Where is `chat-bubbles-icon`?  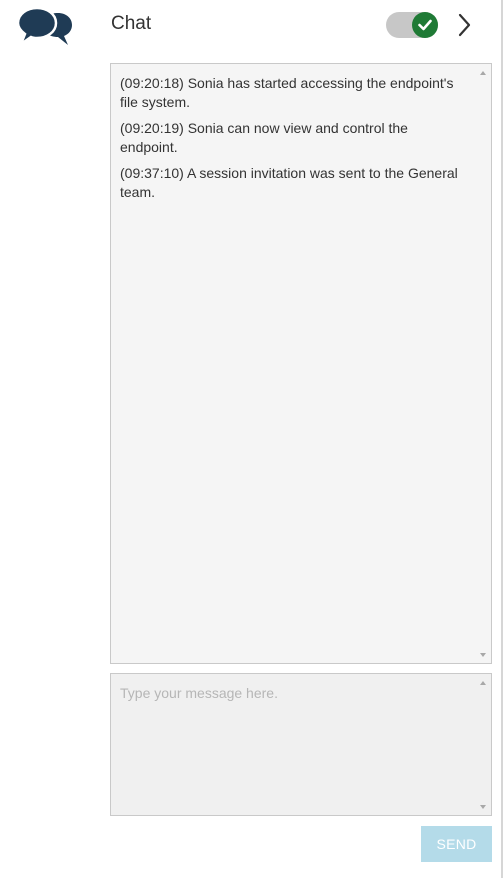
chat-bubbles-icon is located at coordinates (44, 27).